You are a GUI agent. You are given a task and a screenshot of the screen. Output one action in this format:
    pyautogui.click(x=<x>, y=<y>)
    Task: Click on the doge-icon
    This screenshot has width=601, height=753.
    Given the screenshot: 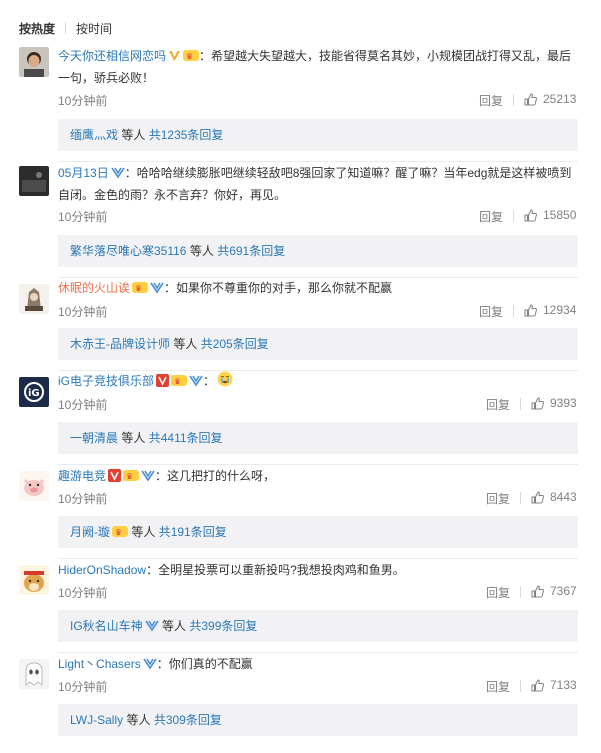 What is the action you would take?
    pyautogui.click(x=34, y=580)
    